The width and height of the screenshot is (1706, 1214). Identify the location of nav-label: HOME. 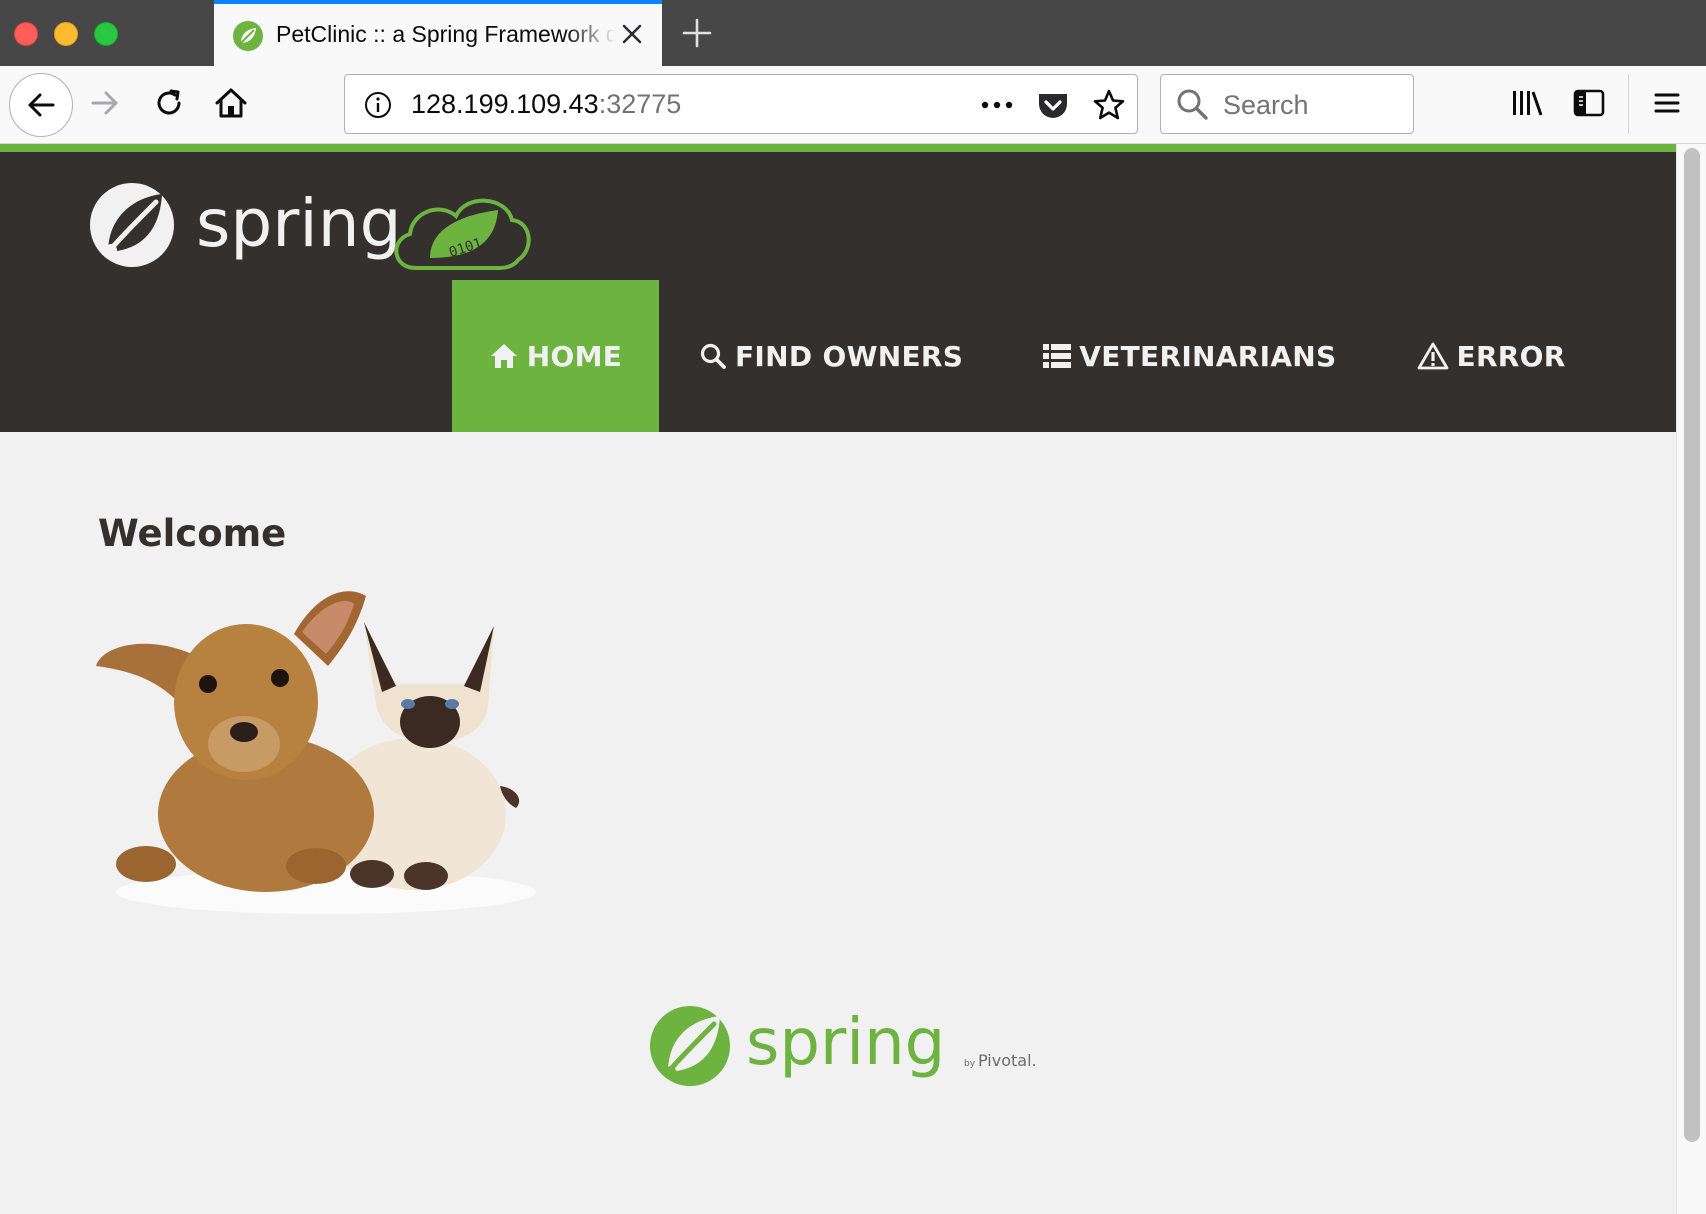
(574, 356).